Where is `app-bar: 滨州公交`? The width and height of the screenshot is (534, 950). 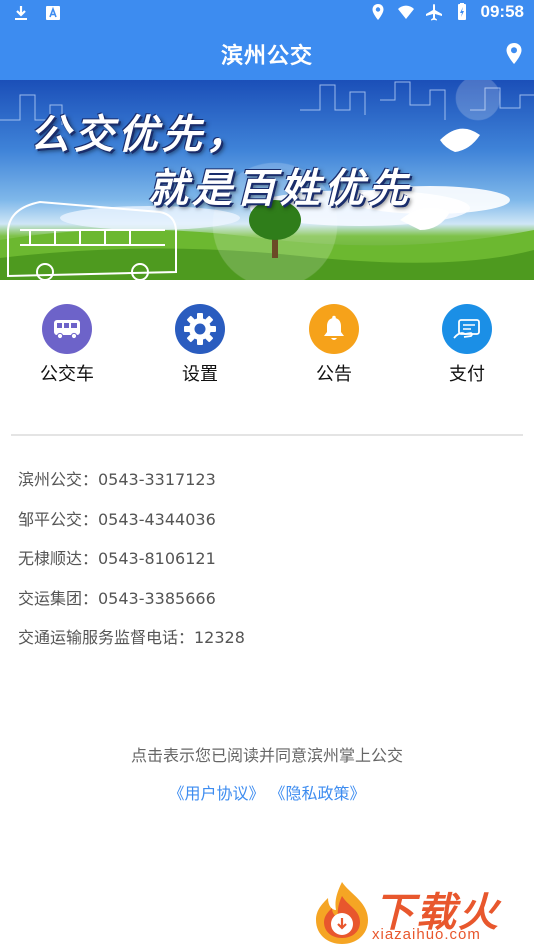 app-bar: 滨州公交 is located at coordinates (267, 54).